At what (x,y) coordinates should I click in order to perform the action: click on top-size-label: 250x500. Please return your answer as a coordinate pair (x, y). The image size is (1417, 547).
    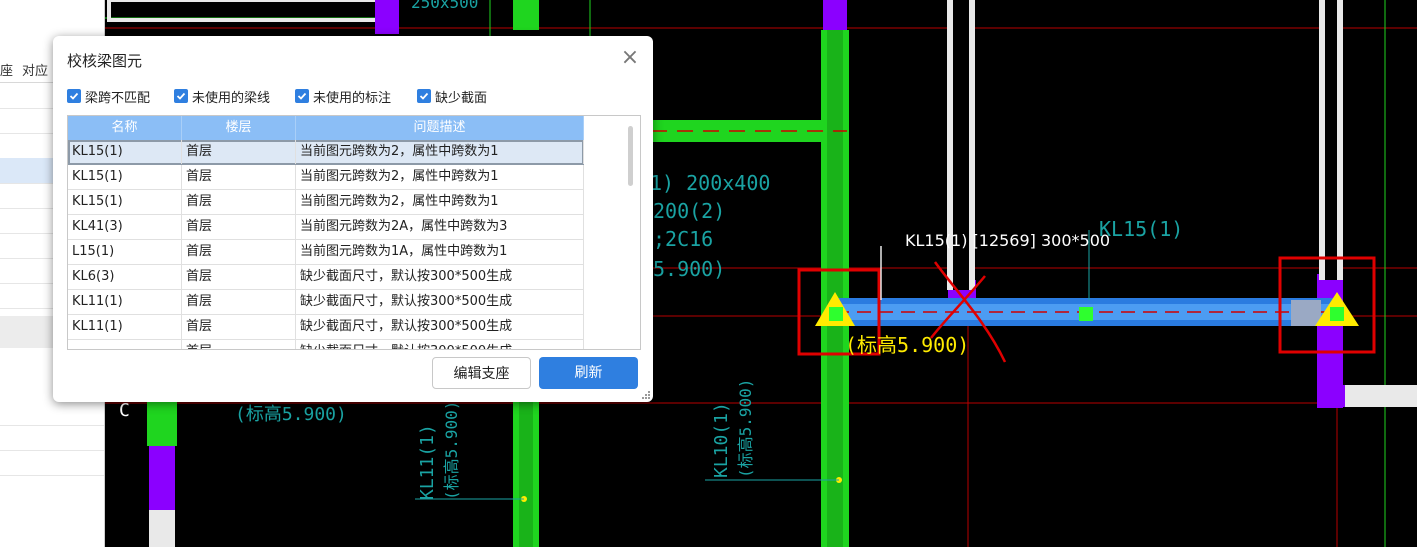
    Looking at the image, I should click on (444, 6).